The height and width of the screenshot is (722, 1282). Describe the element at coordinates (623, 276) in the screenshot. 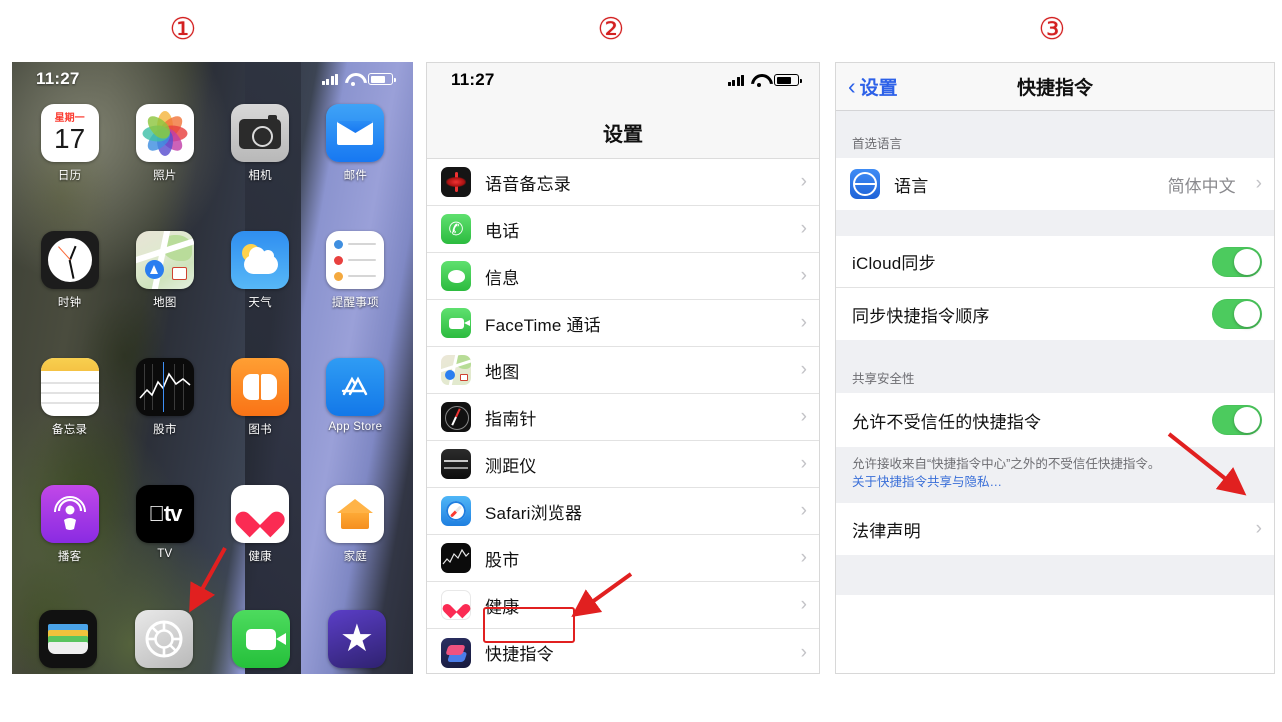

I see `settings-row-messages: 信息 ›` at that location.